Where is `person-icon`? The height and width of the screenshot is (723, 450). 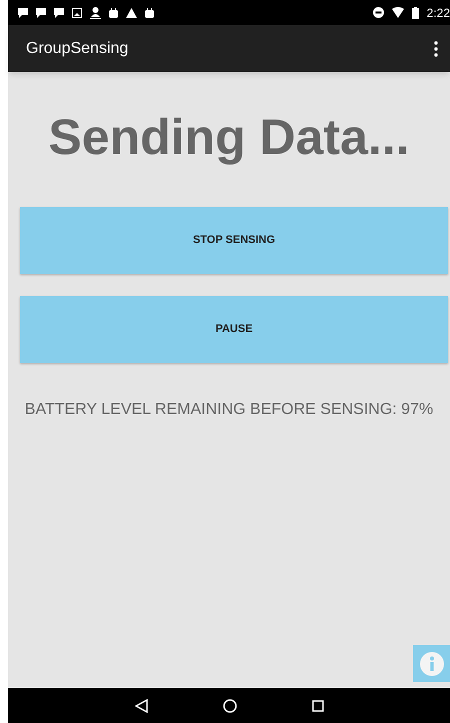 person-icon is located at coordinates (95, 12).